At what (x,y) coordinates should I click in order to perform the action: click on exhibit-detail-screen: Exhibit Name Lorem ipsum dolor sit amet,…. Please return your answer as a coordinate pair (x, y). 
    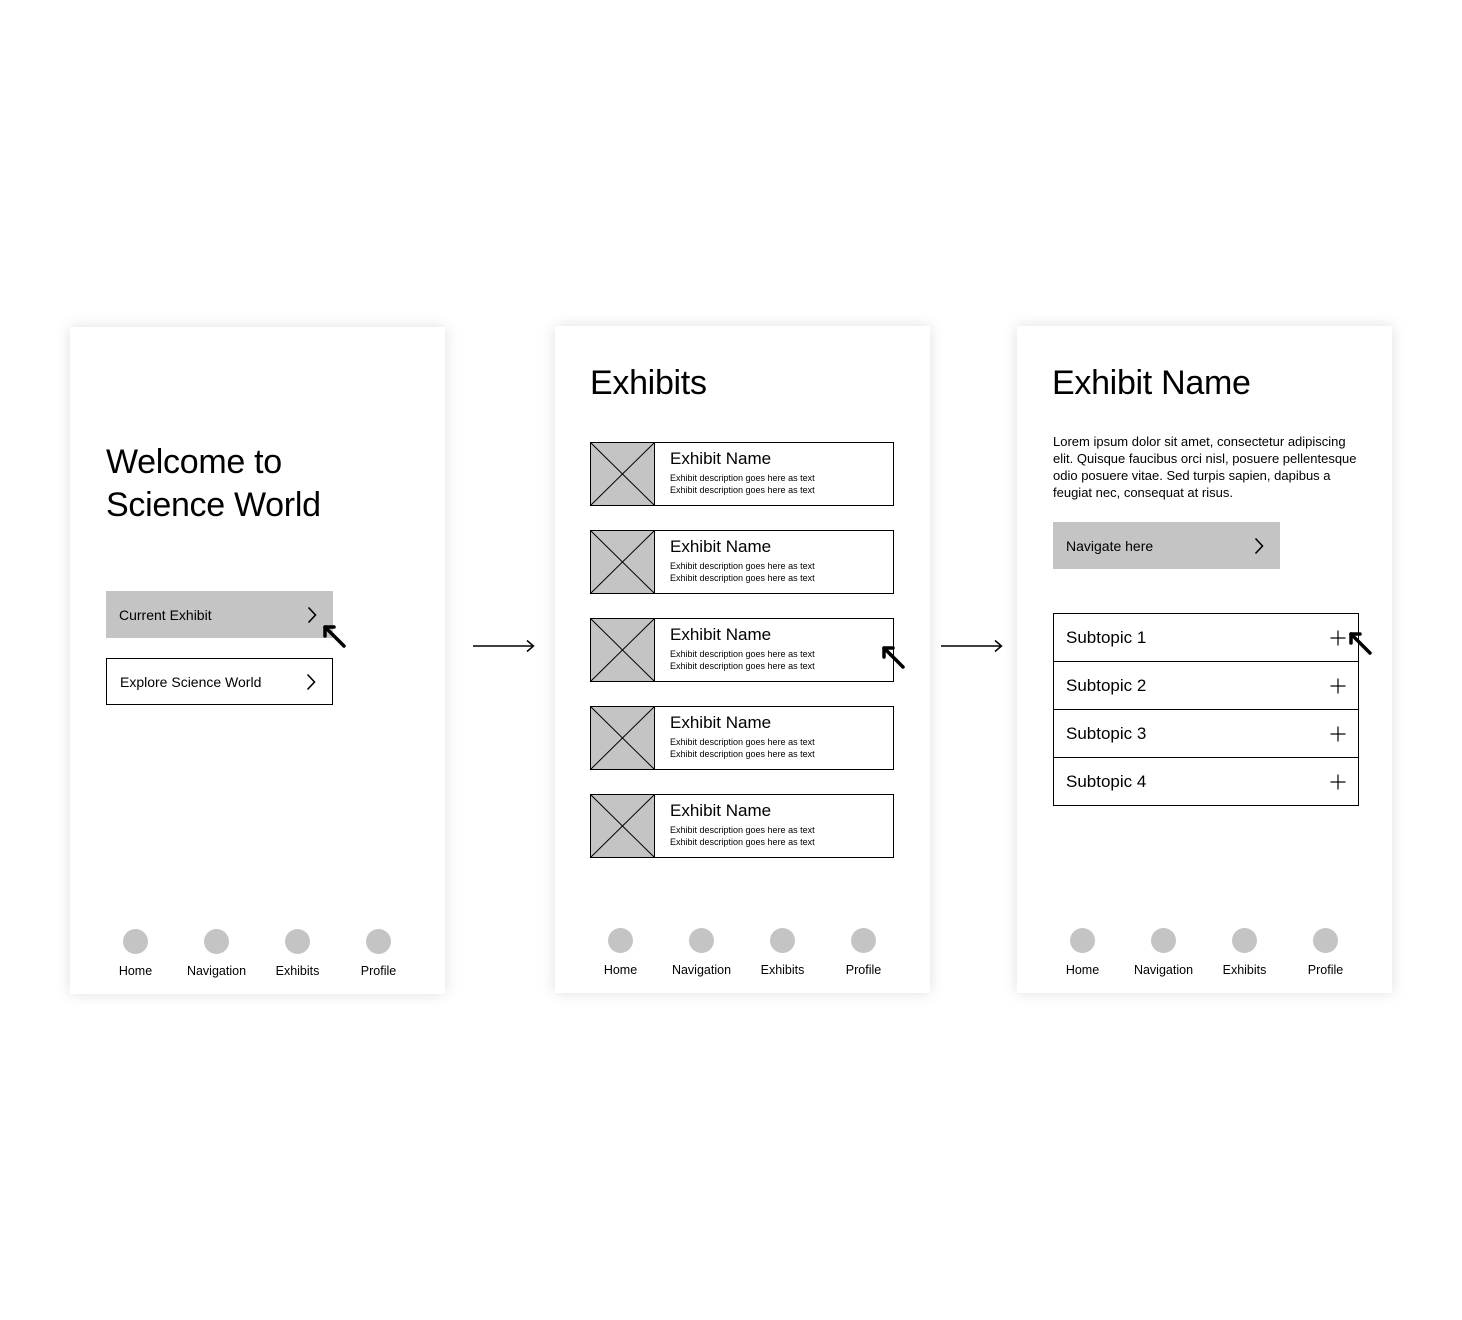
    Looking at the image, I should click on (1204, 659).